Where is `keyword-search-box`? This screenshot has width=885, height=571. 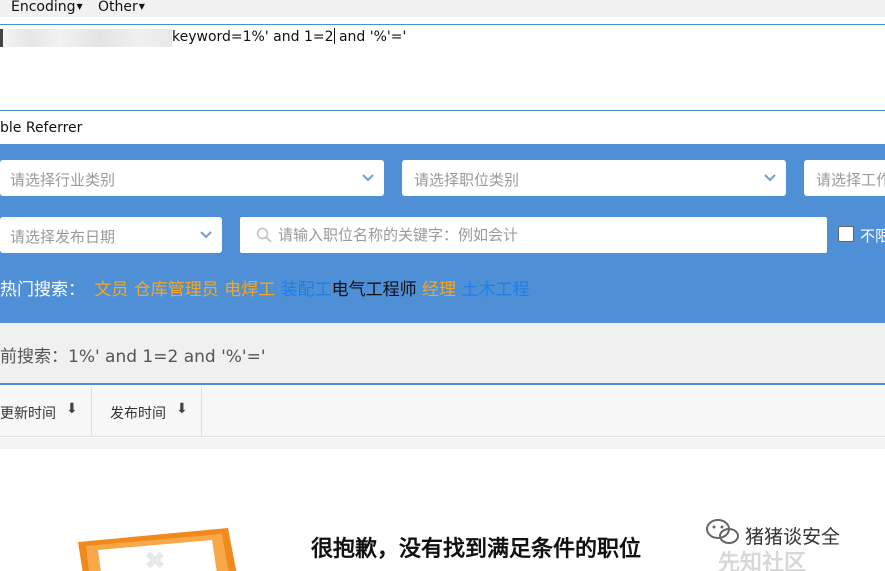 keyword-search-box is located at coordinates (533, 235).